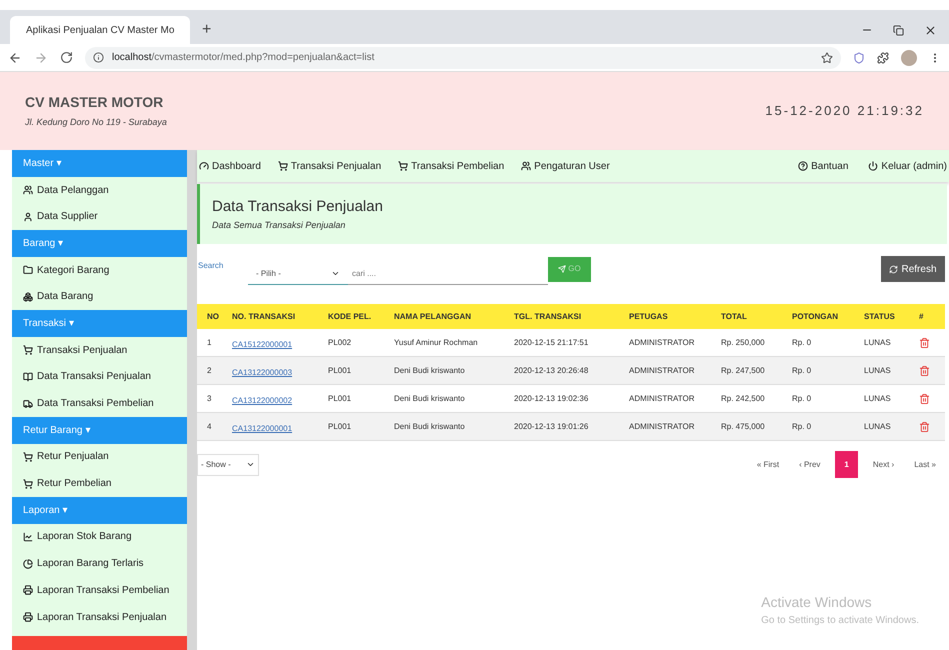 The width and height of the screenshot is (949, 650). What do you see at coordinates (526, 166) in the screenshot?
I see `users-icon` at bounding box center [526, 166].